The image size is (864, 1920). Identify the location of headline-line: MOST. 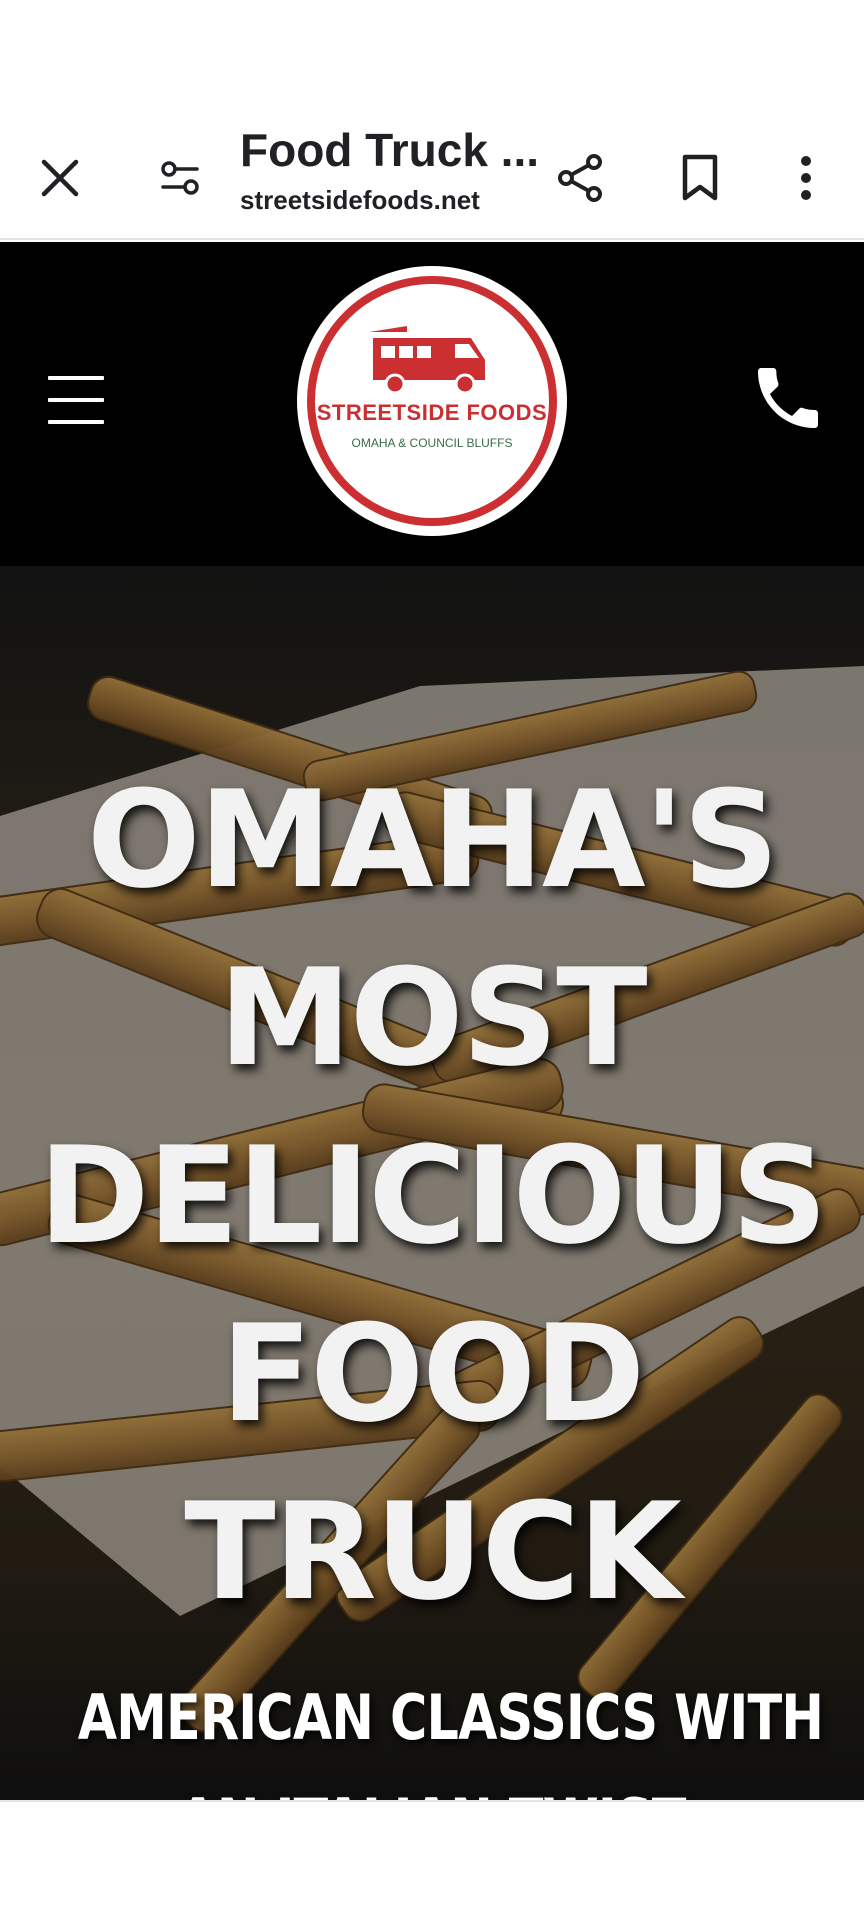
(432, 1018).